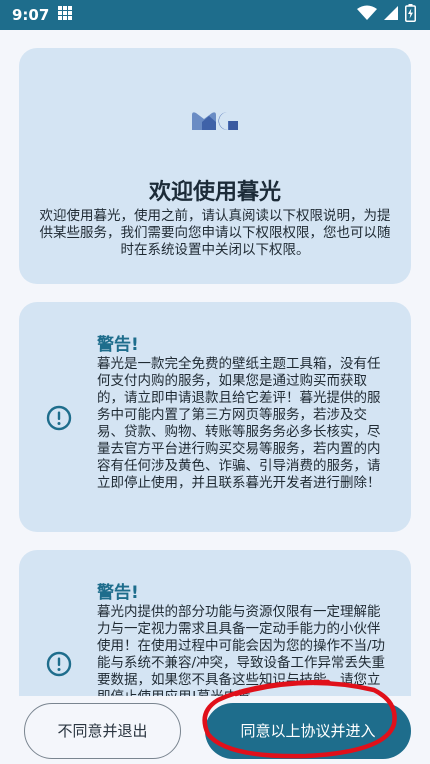  I want to click on status-time: 9:07, so click(31, 15).